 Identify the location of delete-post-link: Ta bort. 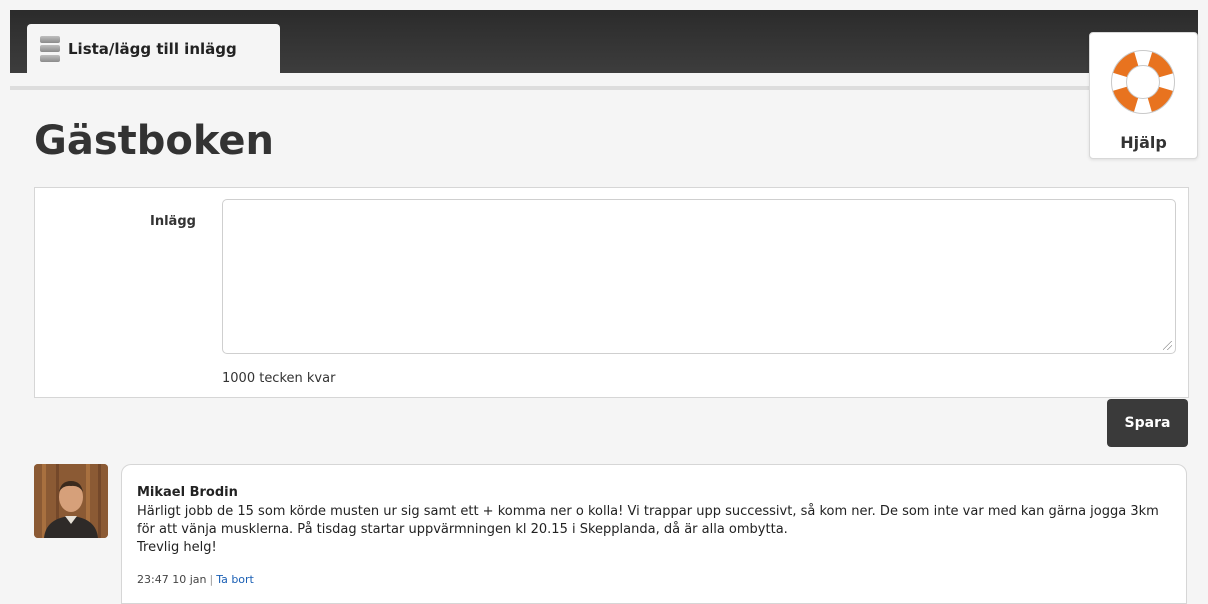
(235, 579).